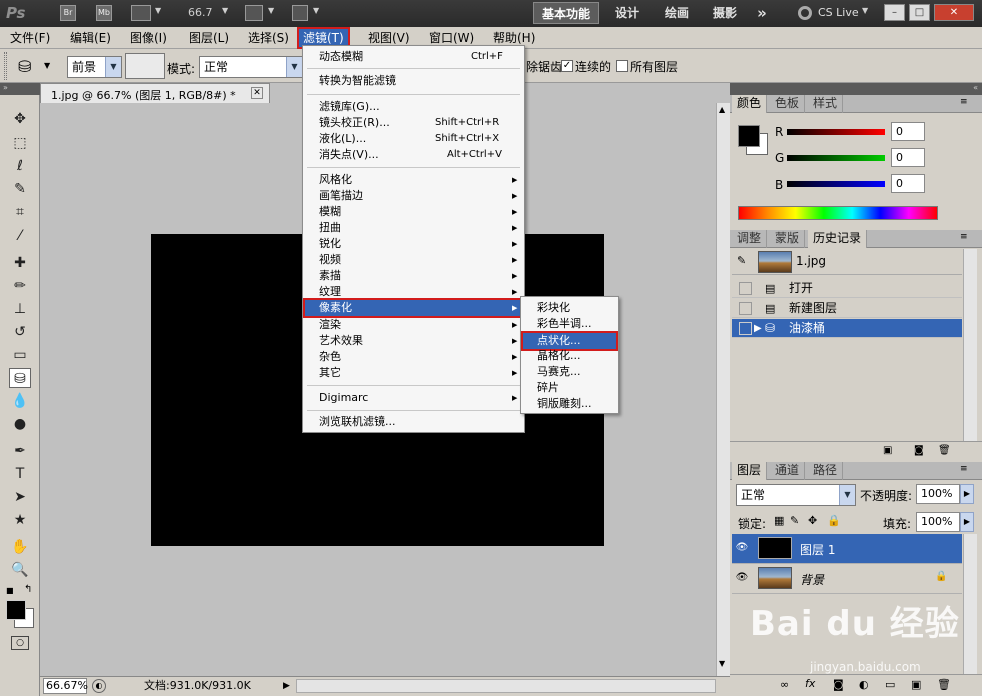 The image size is (982, 696). Describe the element at coordinates (788, 239) in the screenshot. I see `tab-masks: 蒙版` at that location.